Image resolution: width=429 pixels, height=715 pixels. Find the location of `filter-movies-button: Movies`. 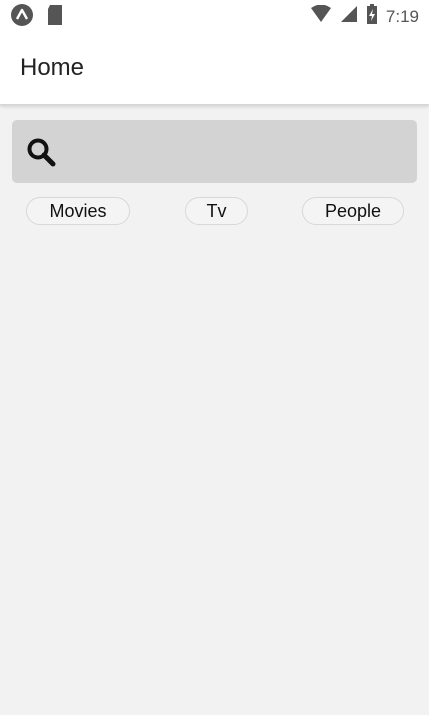

filter-movies-button: Movies is located at coordinates (78, 211).